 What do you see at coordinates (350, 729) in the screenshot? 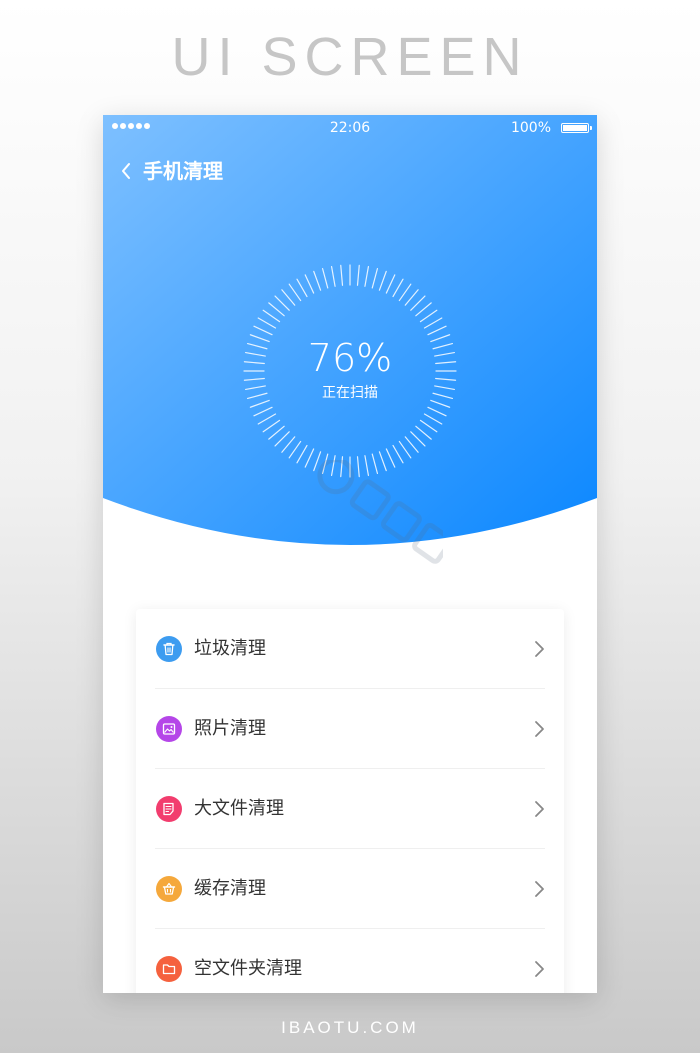
I see `menu-item-photo-cleanup: 照片清理` at bounding box center [350, 729].